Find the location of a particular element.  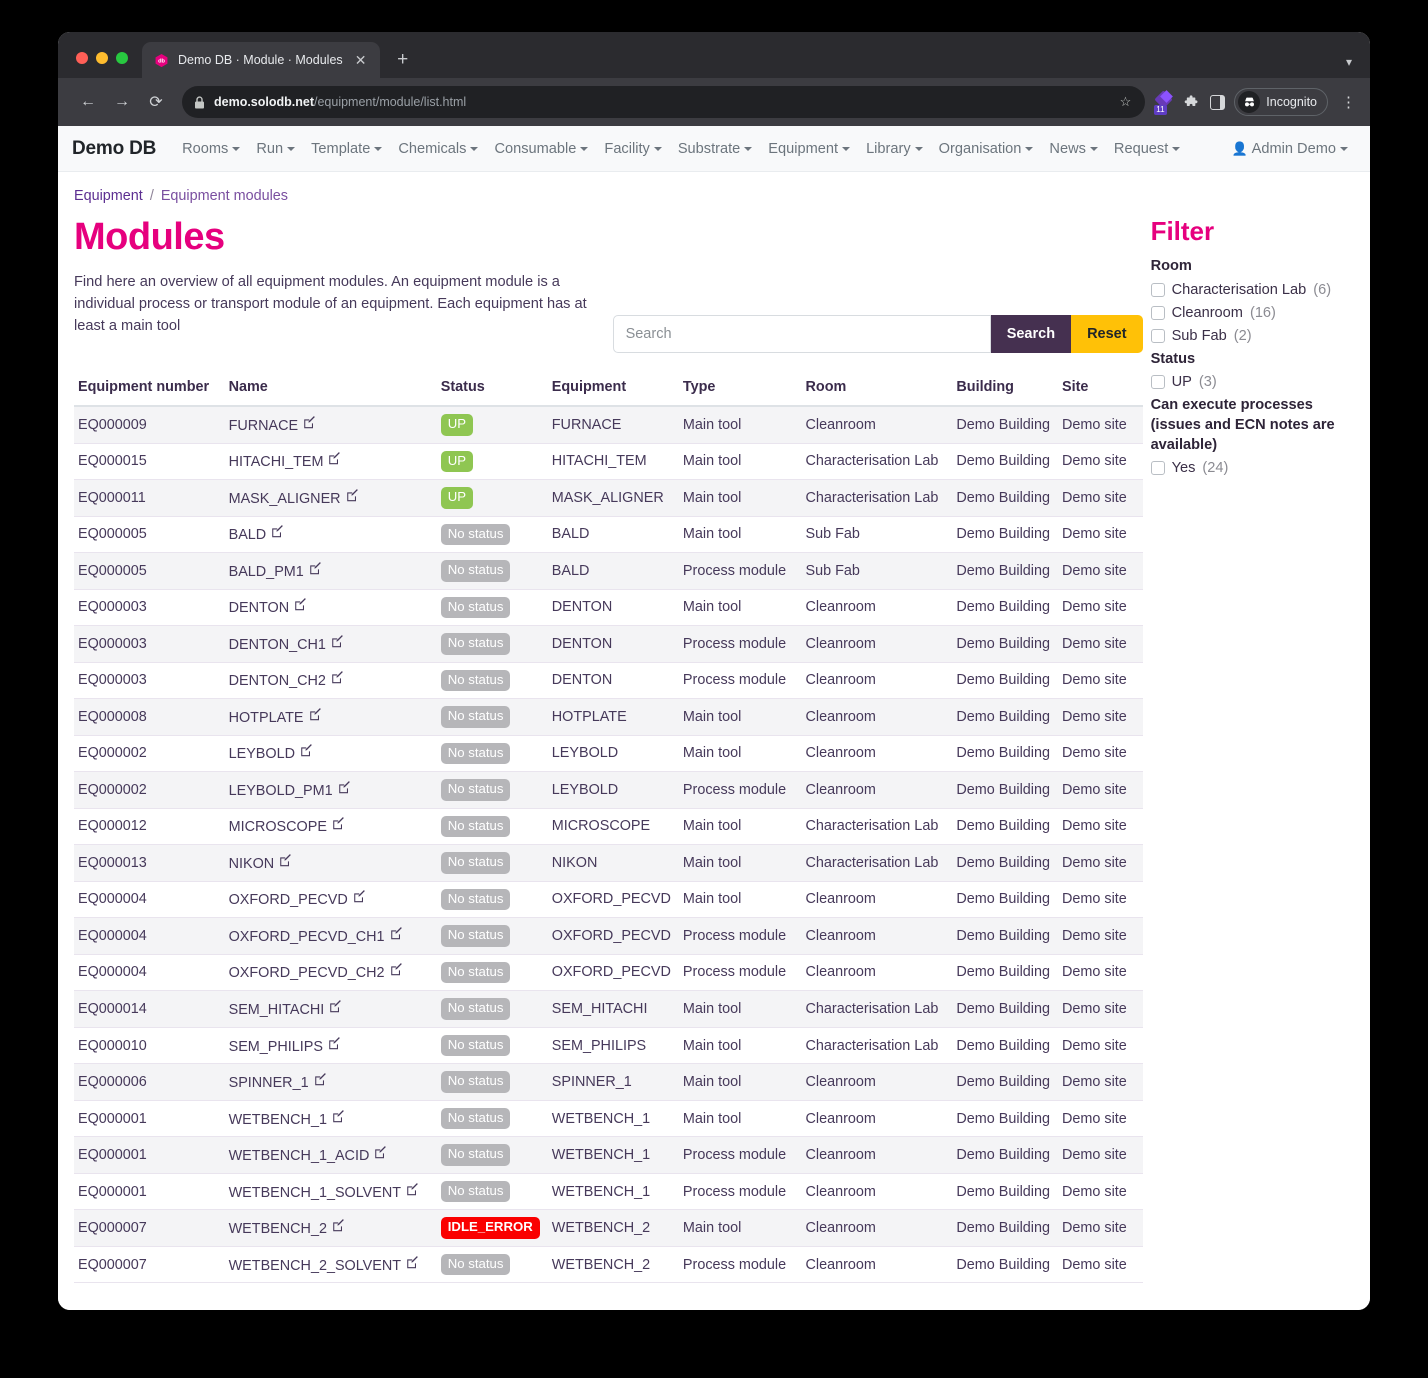

module-name: LEYBOLD_PM1 is located at coordinates (281, 791).